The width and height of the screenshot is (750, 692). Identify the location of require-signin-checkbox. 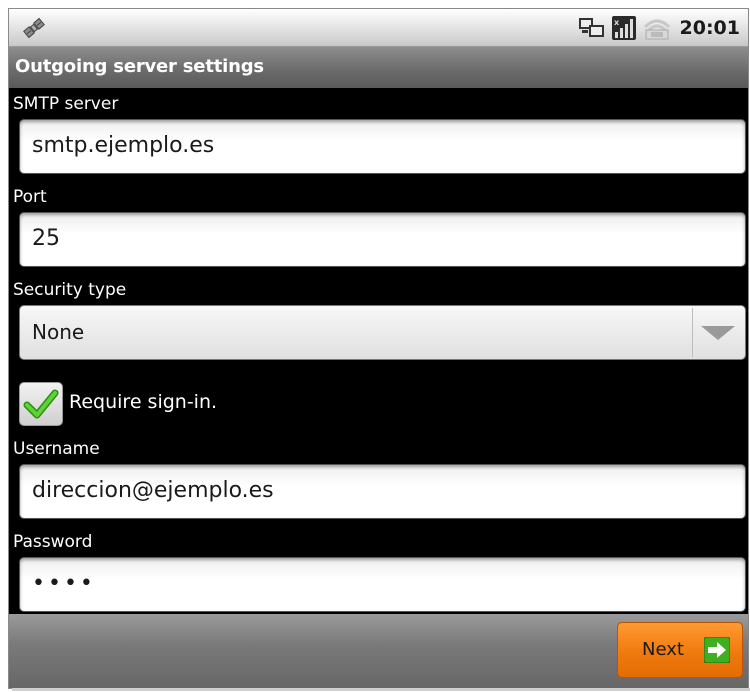
(41, 404).